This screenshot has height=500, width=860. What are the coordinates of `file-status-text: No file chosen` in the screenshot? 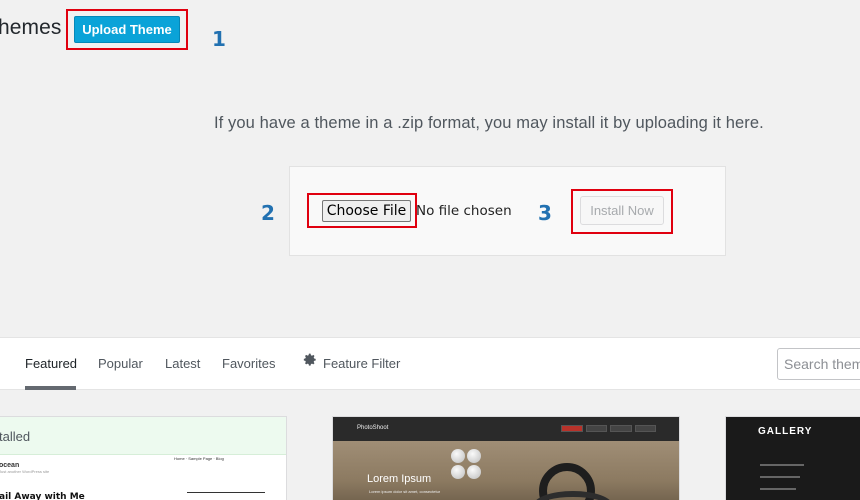 It's located at (464, 211).